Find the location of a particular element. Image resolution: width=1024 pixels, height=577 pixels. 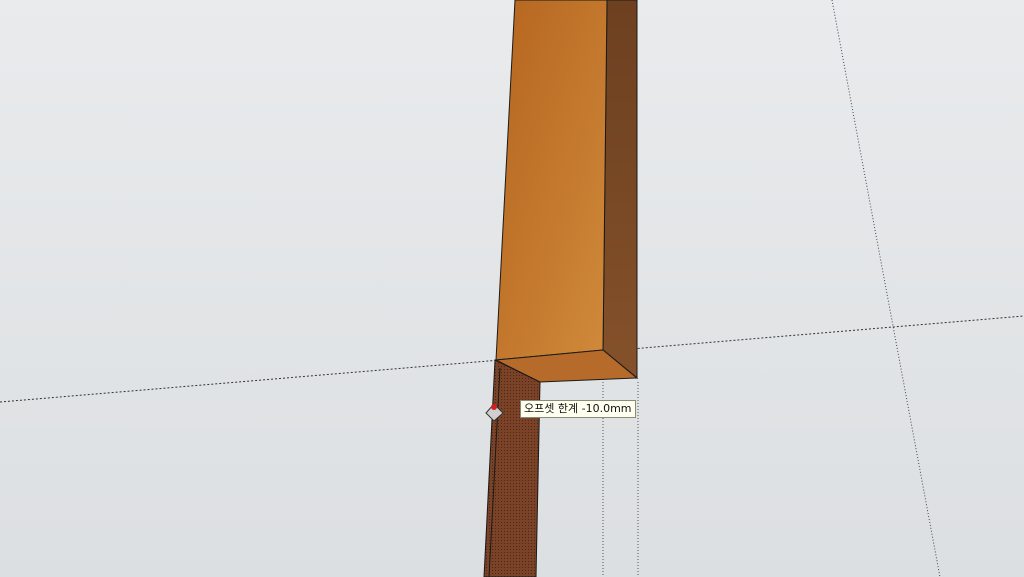

block-side-face is located at coordinates (620, 190).